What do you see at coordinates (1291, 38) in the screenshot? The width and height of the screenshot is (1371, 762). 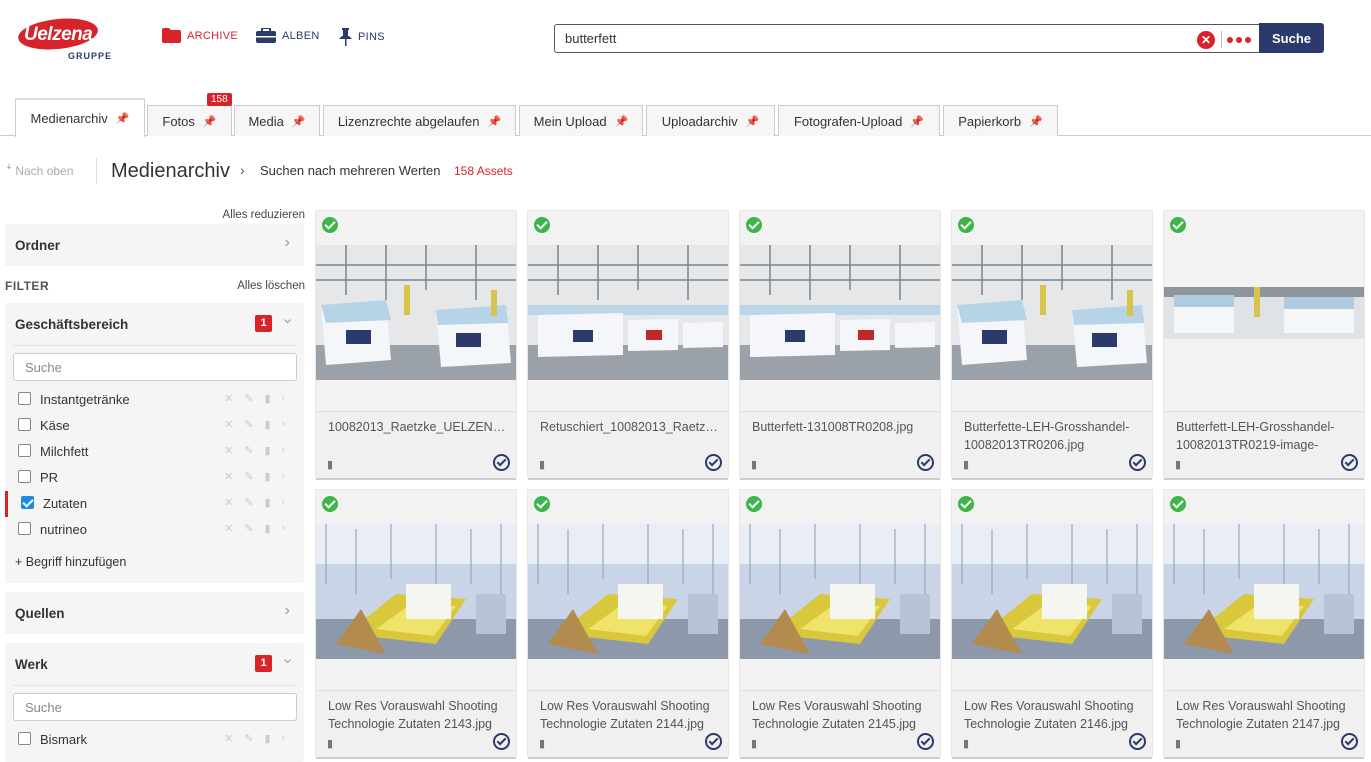 I see `search-button: Suche` at bounding box center [1291, 38].